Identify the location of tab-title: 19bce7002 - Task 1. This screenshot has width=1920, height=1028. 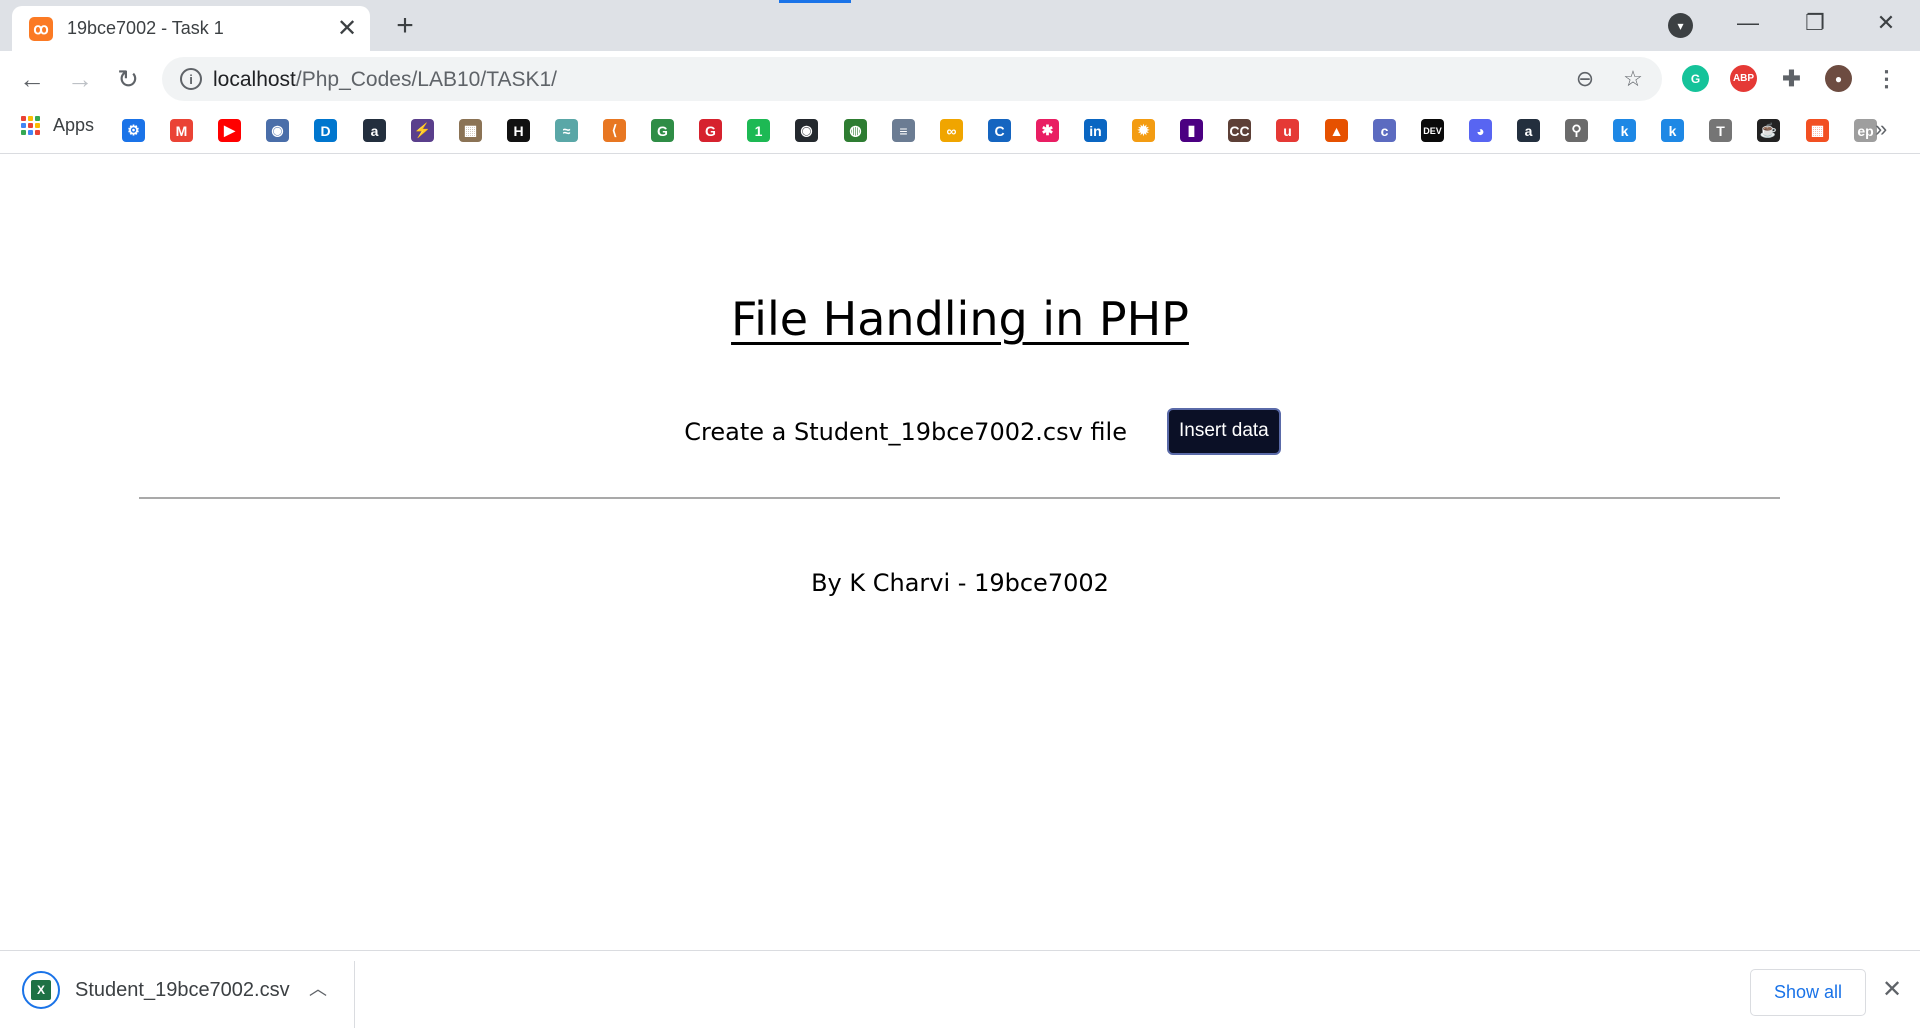
(145, 28).